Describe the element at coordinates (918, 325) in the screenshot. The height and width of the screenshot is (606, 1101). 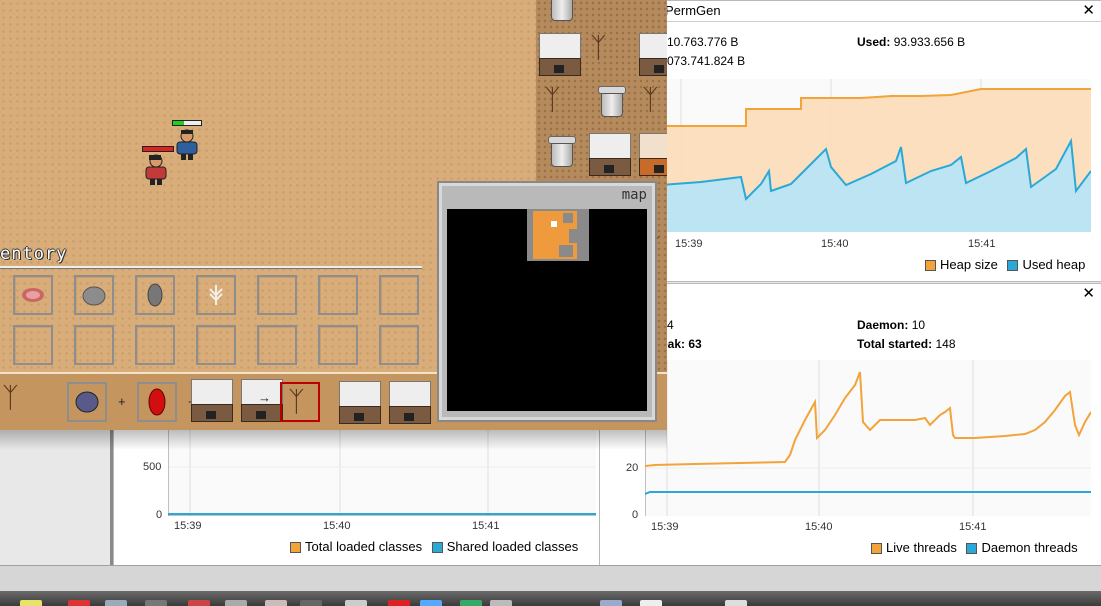
I see `daemon-value: 10` at that location.